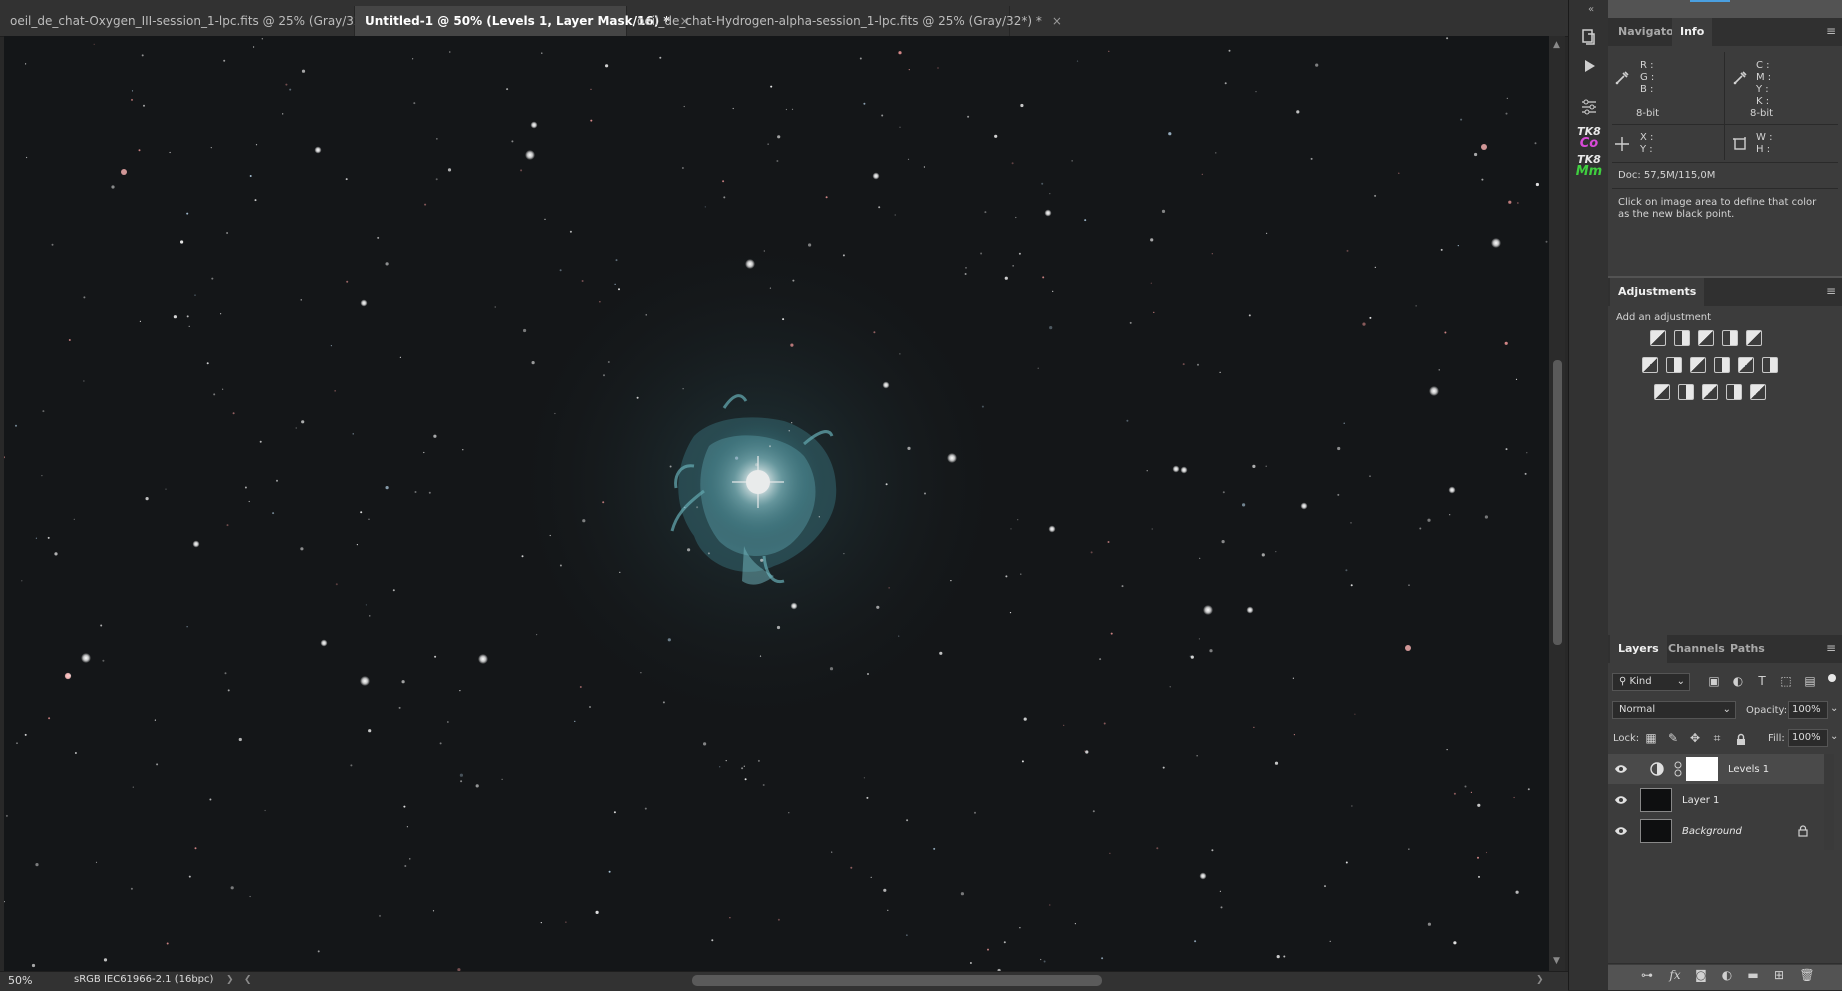  Describe the element at coordinates (1722, 365) in the screenshot. I see `photo-filter-icon` at that location.